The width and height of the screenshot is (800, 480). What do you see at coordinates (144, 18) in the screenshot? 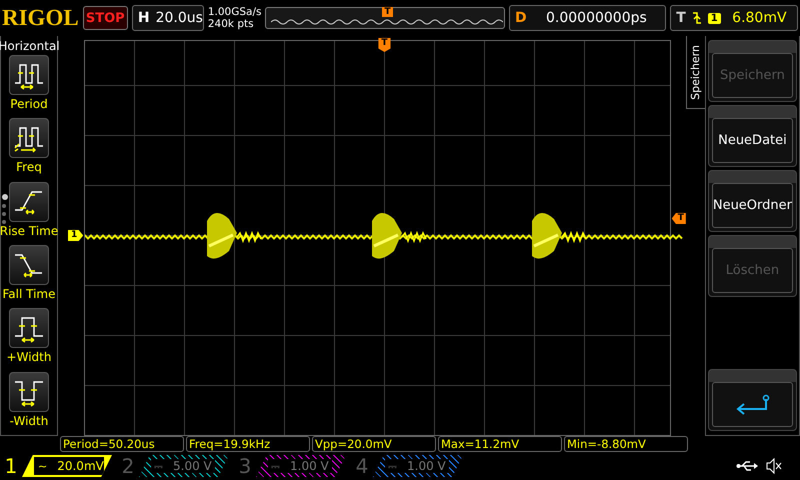
I see `horizontal-label: H` at bounding box center [144, 18].